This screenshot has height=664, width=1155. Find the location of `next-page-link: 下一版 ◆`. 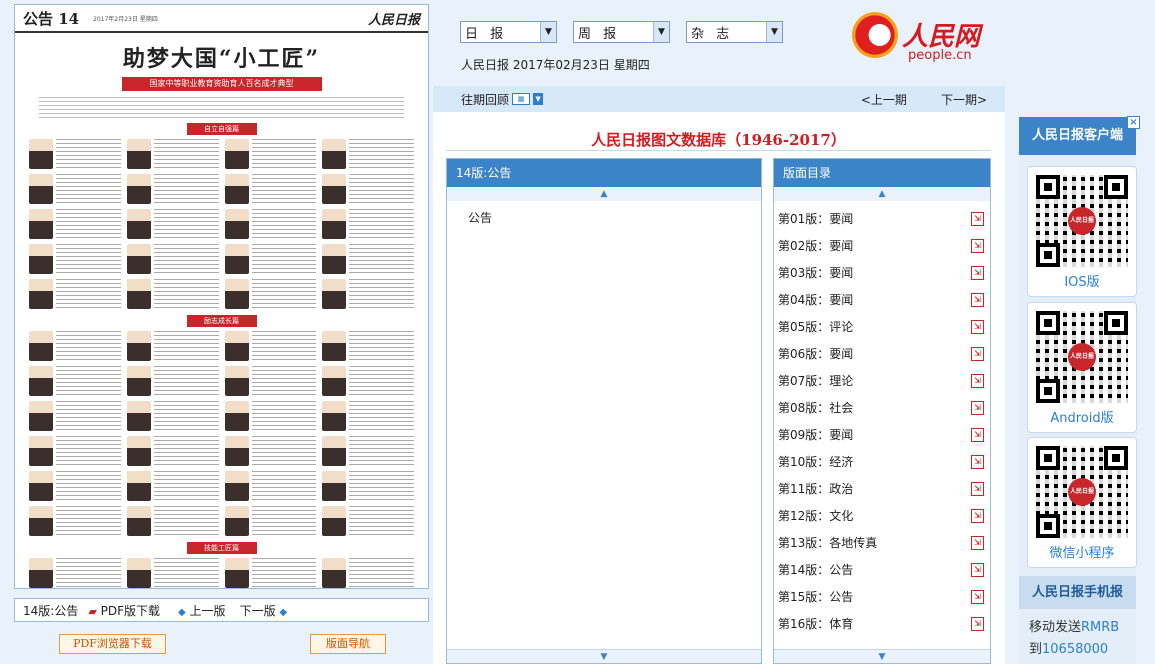

next-page-link: 下一版 ◆ is located at coordinates (264, 610).